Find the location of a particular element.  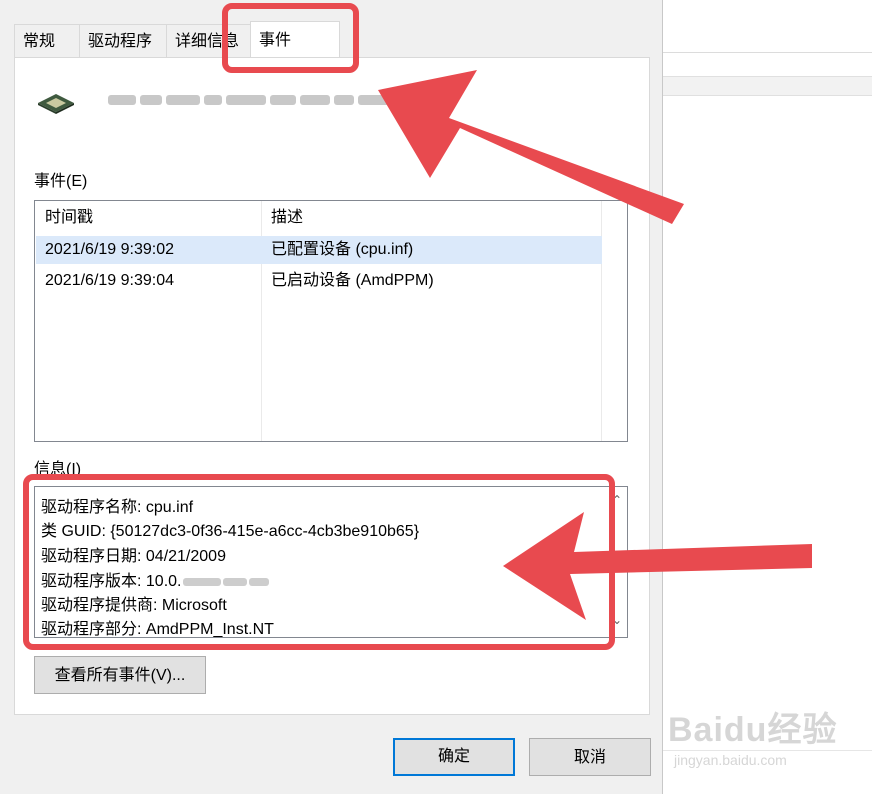

watermark-logo: Baidu经验 is located at coordinates (753, 730).